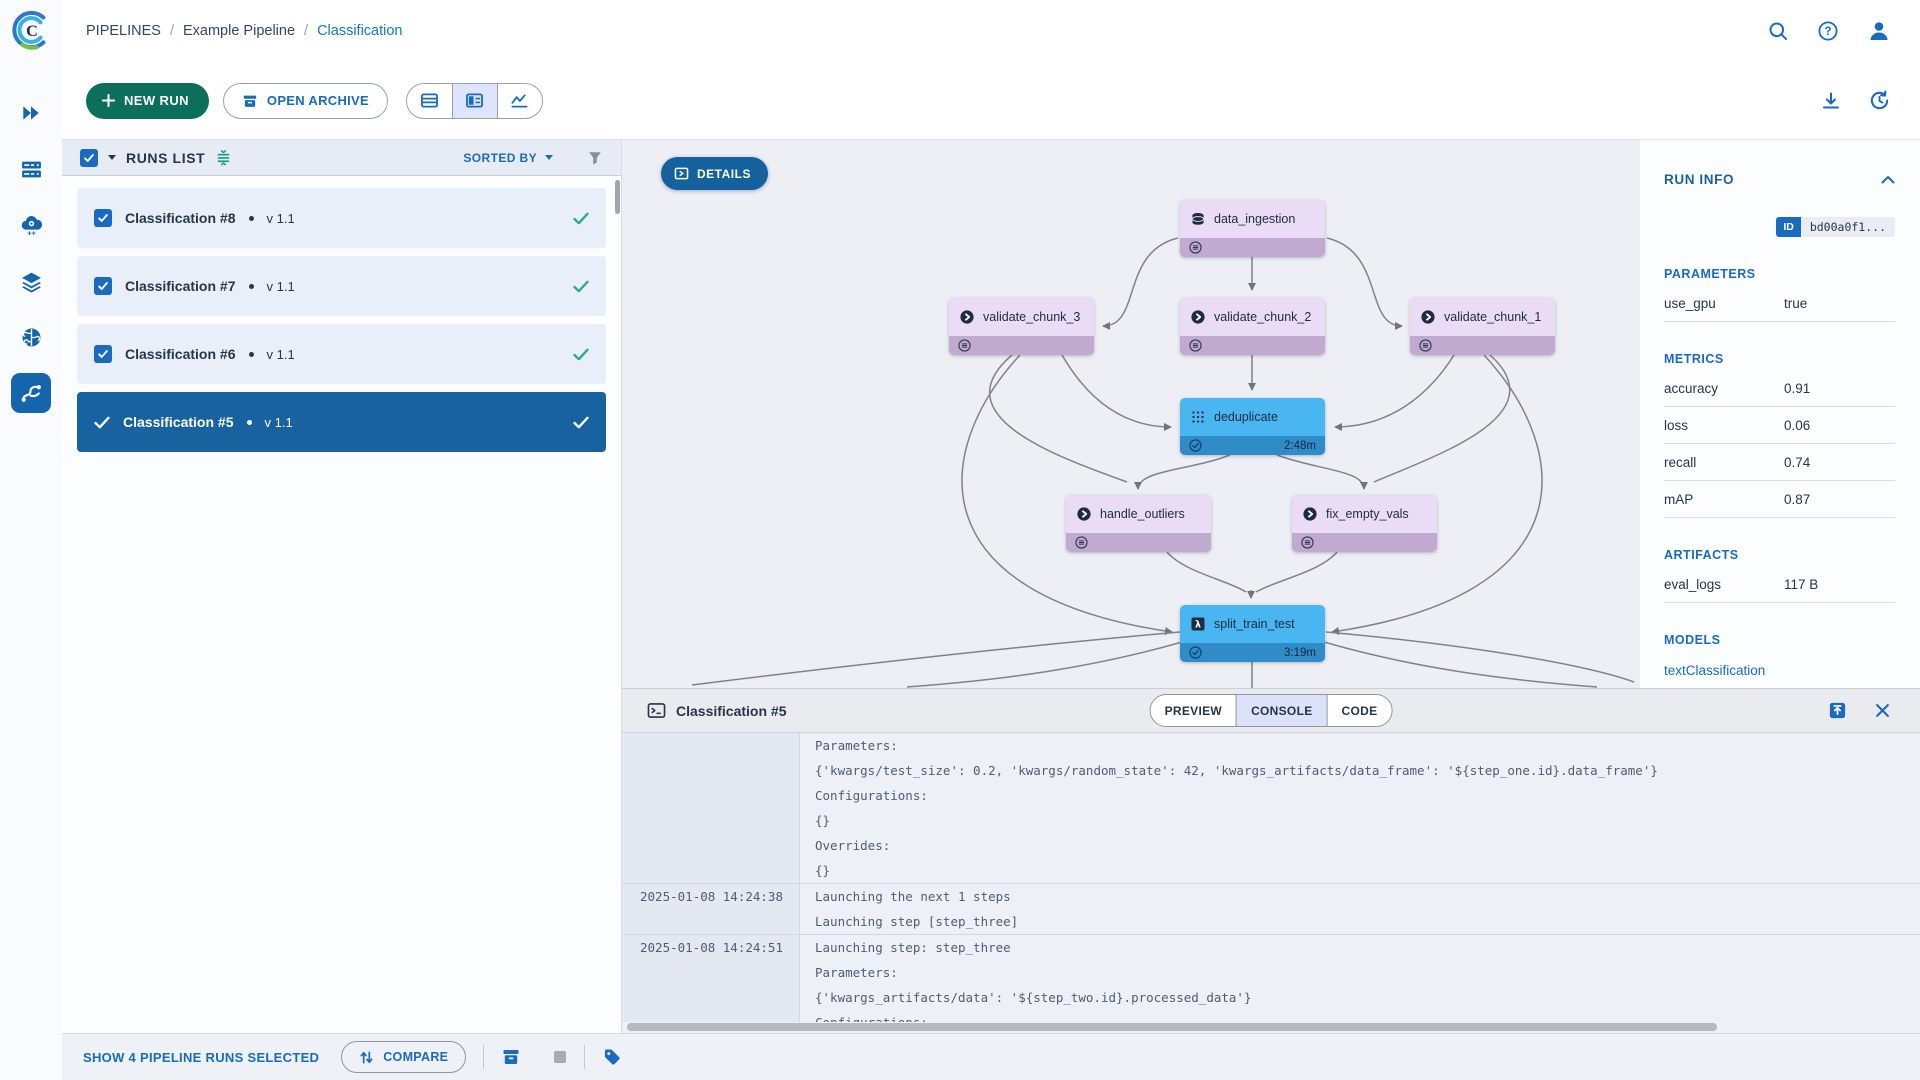 The width and height of the screenshot is (1920, 1080). Describe the element at coordinates (89, 157) in the screenshot. I see `select-all-checkbox` at that location.